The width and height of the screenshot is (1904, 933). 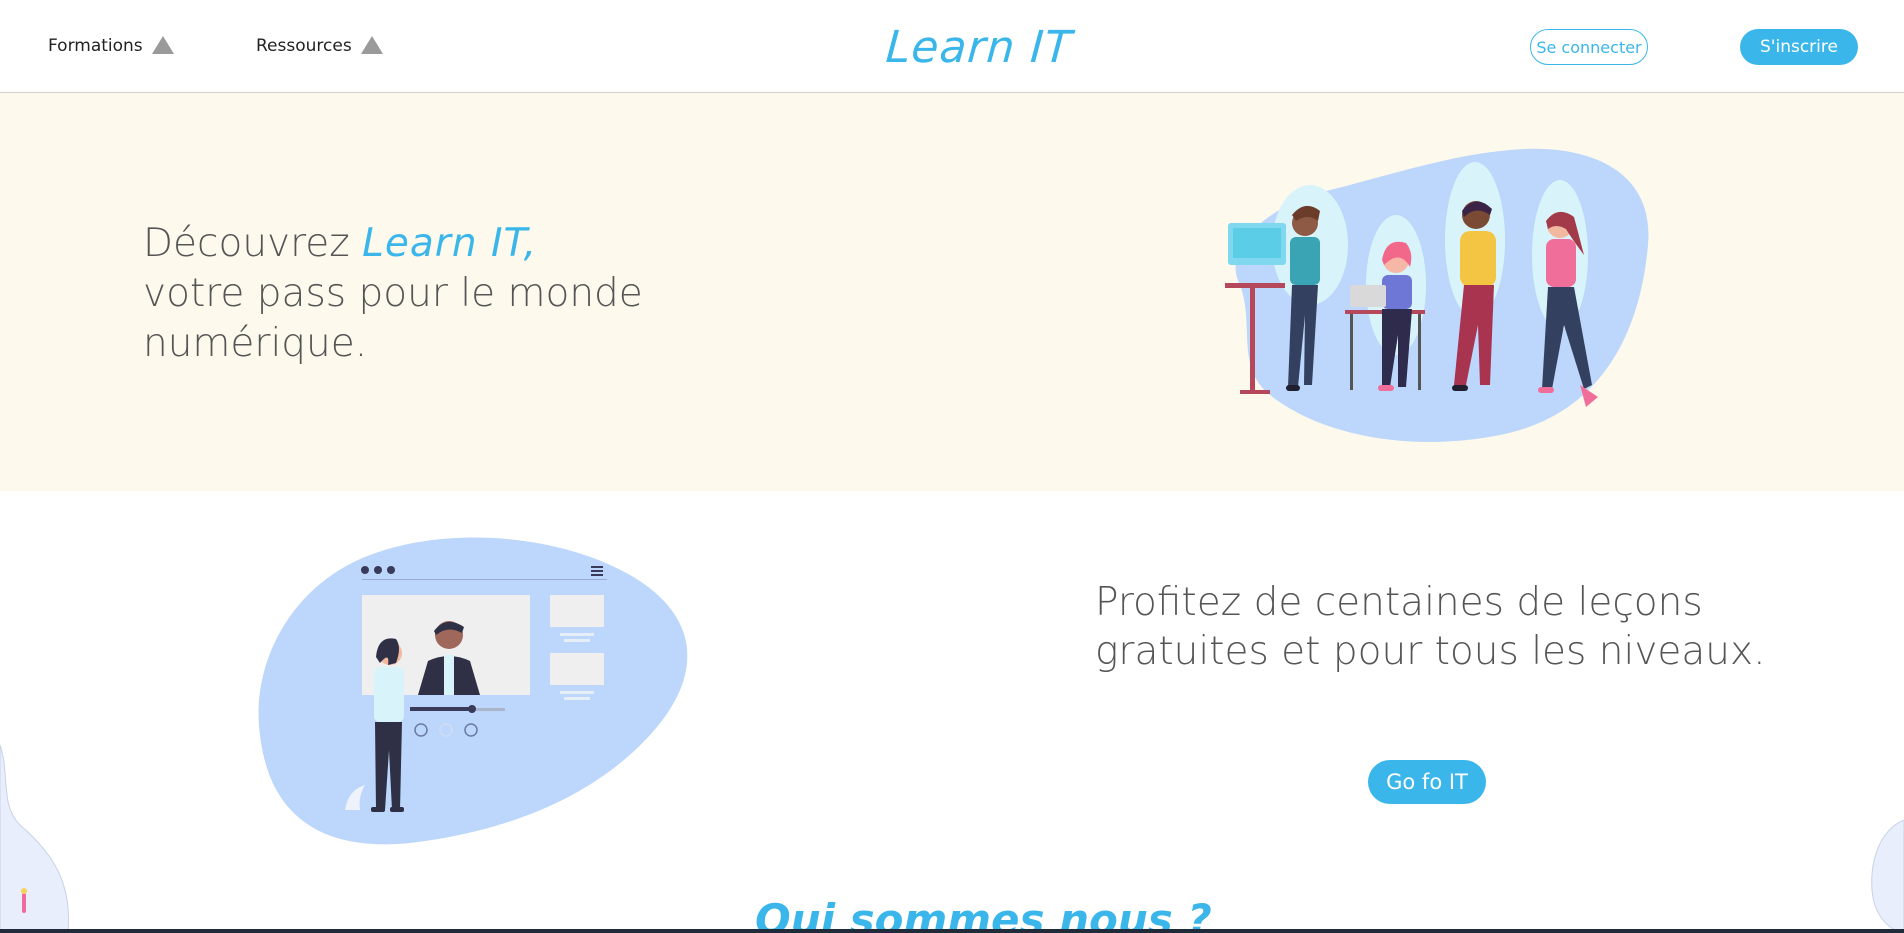 What do you see at coordinates (255, 343) in the screenshot?
I see `hero-line-3: numérique.` at bounding box center [255, 343].